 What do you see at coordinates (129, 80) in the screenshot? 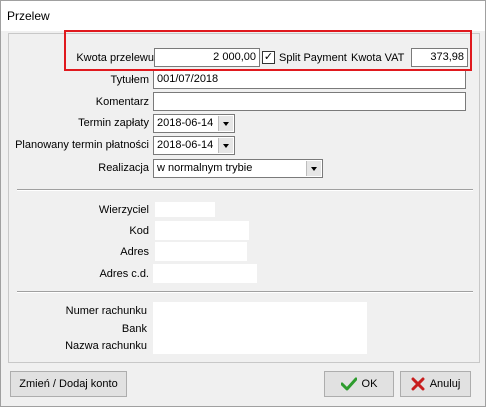
I see `title-label: Tytułem` at bounding box center [129, 80].